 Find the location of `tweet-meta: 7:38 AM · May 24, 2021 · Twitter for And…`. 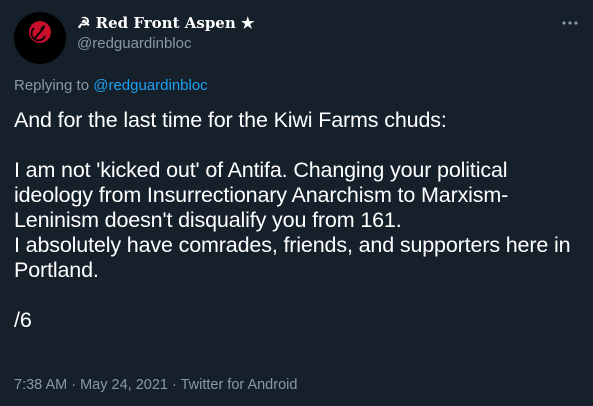

tweet-meta: 7:38 AM · May 24, 2021 · Twitter for And… is located at coordinates (156, 385).